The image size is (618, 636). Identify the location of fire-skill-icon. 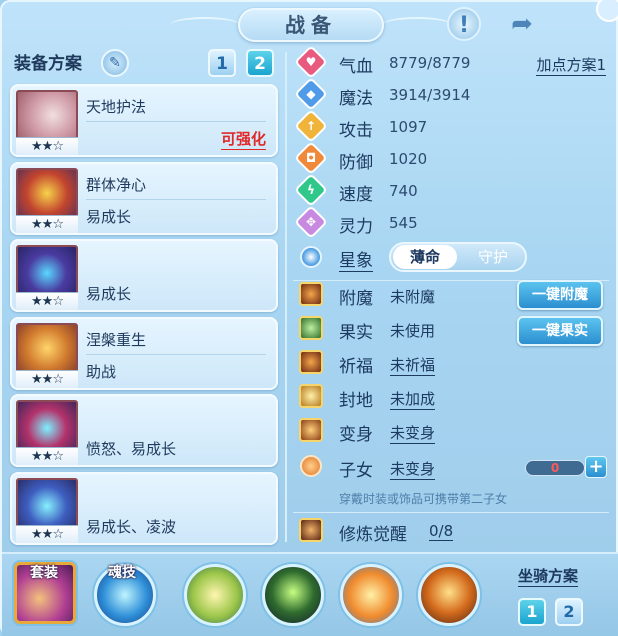
(371, 595).